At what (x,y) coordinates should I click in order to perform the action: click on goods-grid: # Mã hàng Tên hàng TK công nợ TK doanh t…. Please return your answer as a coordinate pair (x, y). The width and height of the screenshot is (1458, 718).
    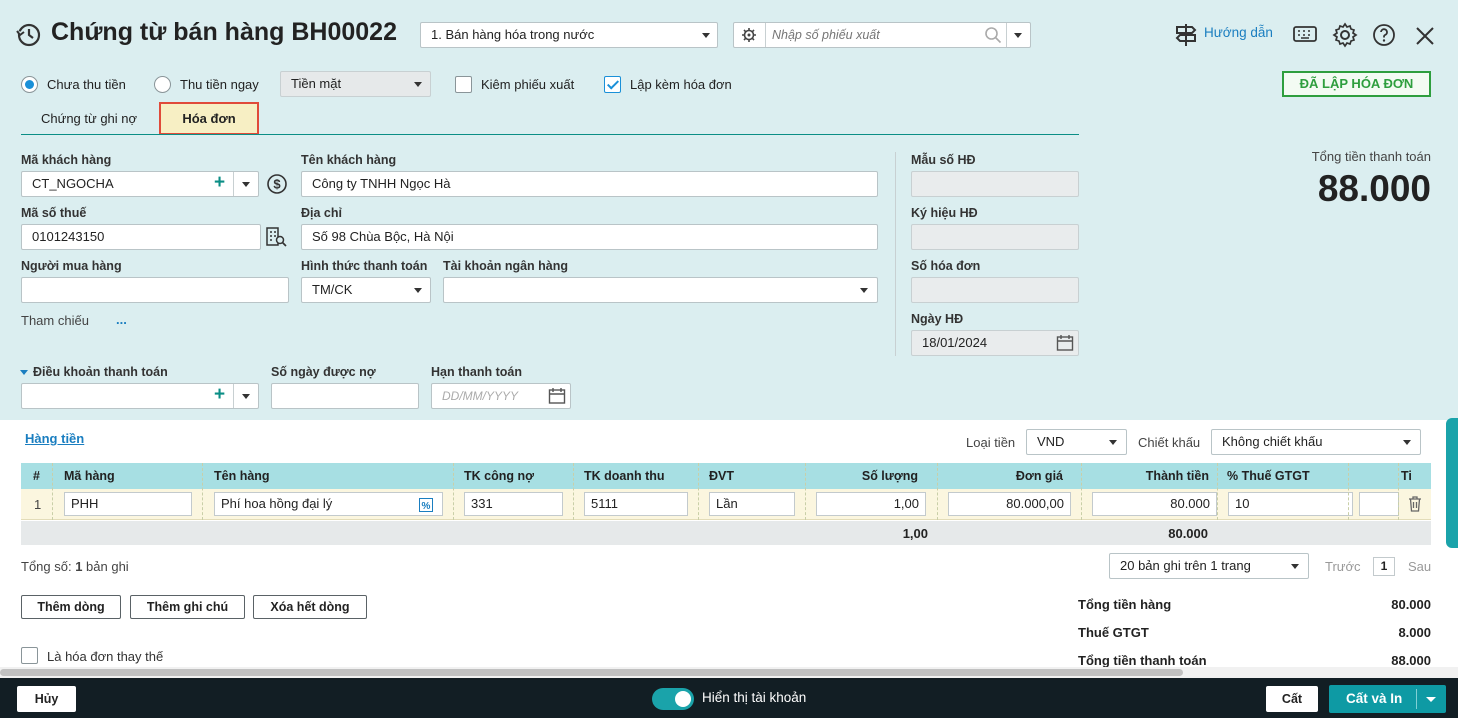
    Looking at the image, I should click on (726, 504).